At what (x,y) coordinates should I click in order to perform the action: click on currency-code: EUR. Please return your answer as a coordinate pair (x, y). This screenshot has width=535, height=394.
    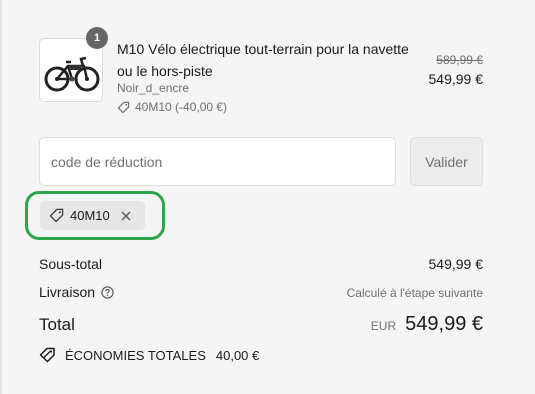
    Looking at the image, I should click on (383, 326).